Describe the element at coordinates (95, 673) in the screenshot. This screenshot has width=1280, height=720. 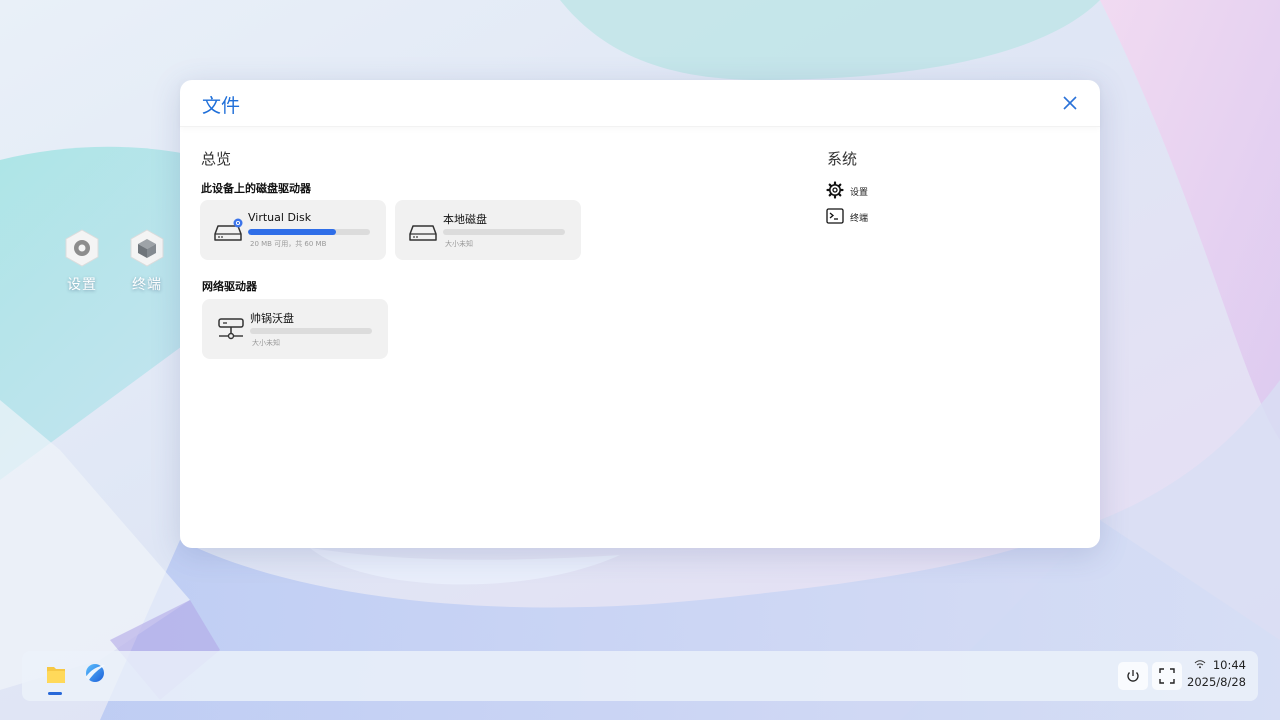
I see `browser-icon` at that location.